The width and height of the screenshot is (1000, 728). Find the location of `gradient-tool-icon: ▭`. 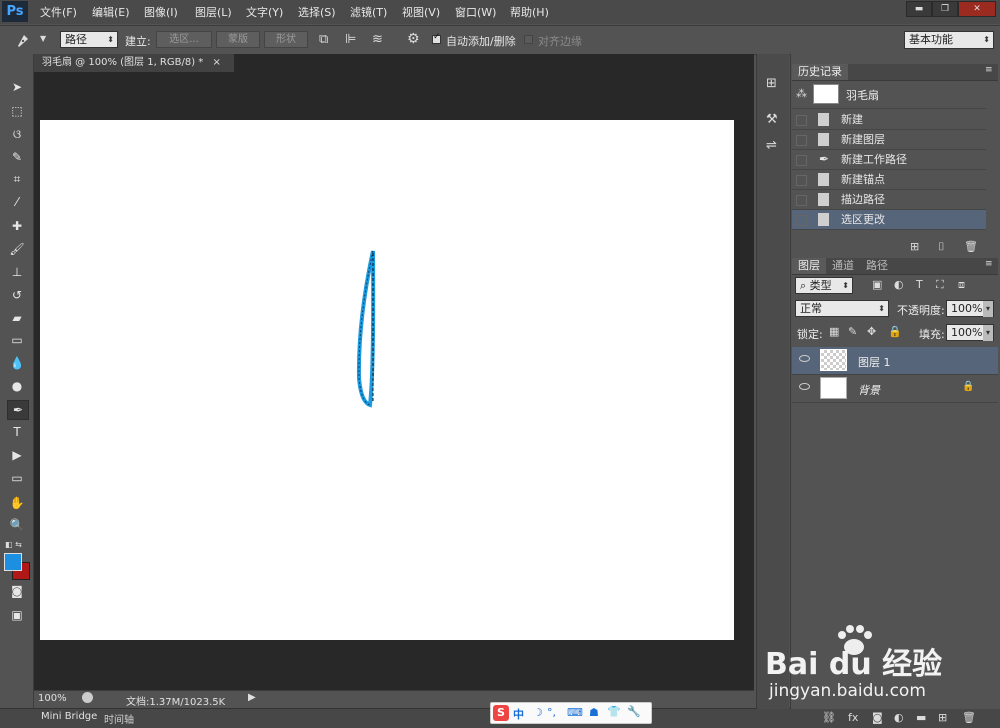

gradient-tool-icon: ▭ is located at coordinates (17, 340).